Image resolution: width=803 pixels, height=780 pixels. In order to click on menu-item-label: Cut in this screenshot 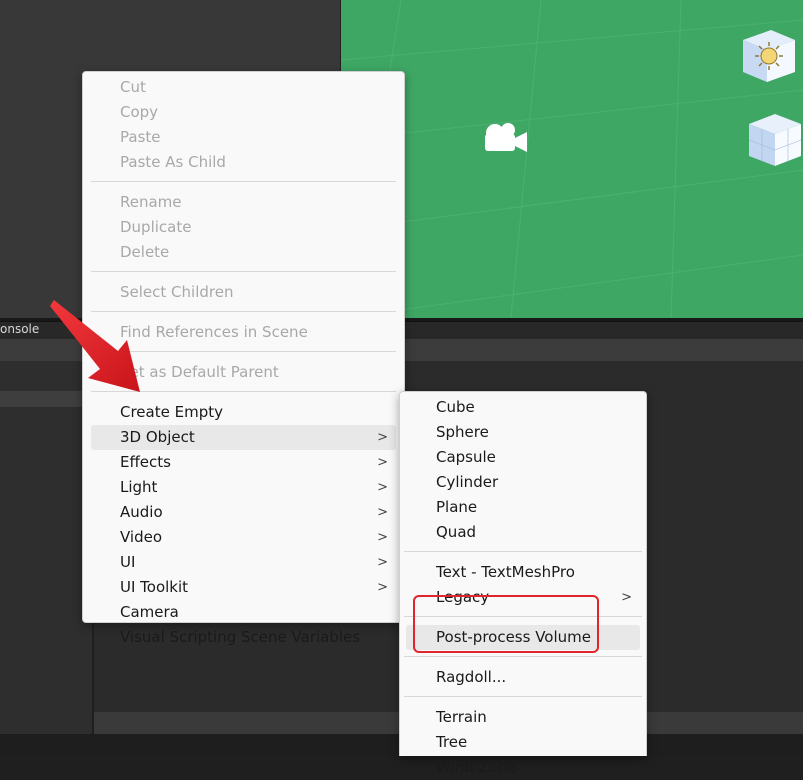, I will do `click(133, 87)`.